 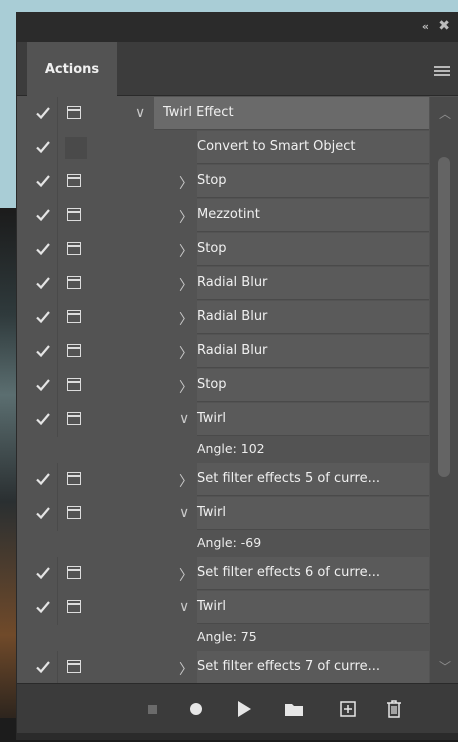 I want to click on stop-playing-button, so click(x=152, y=709).